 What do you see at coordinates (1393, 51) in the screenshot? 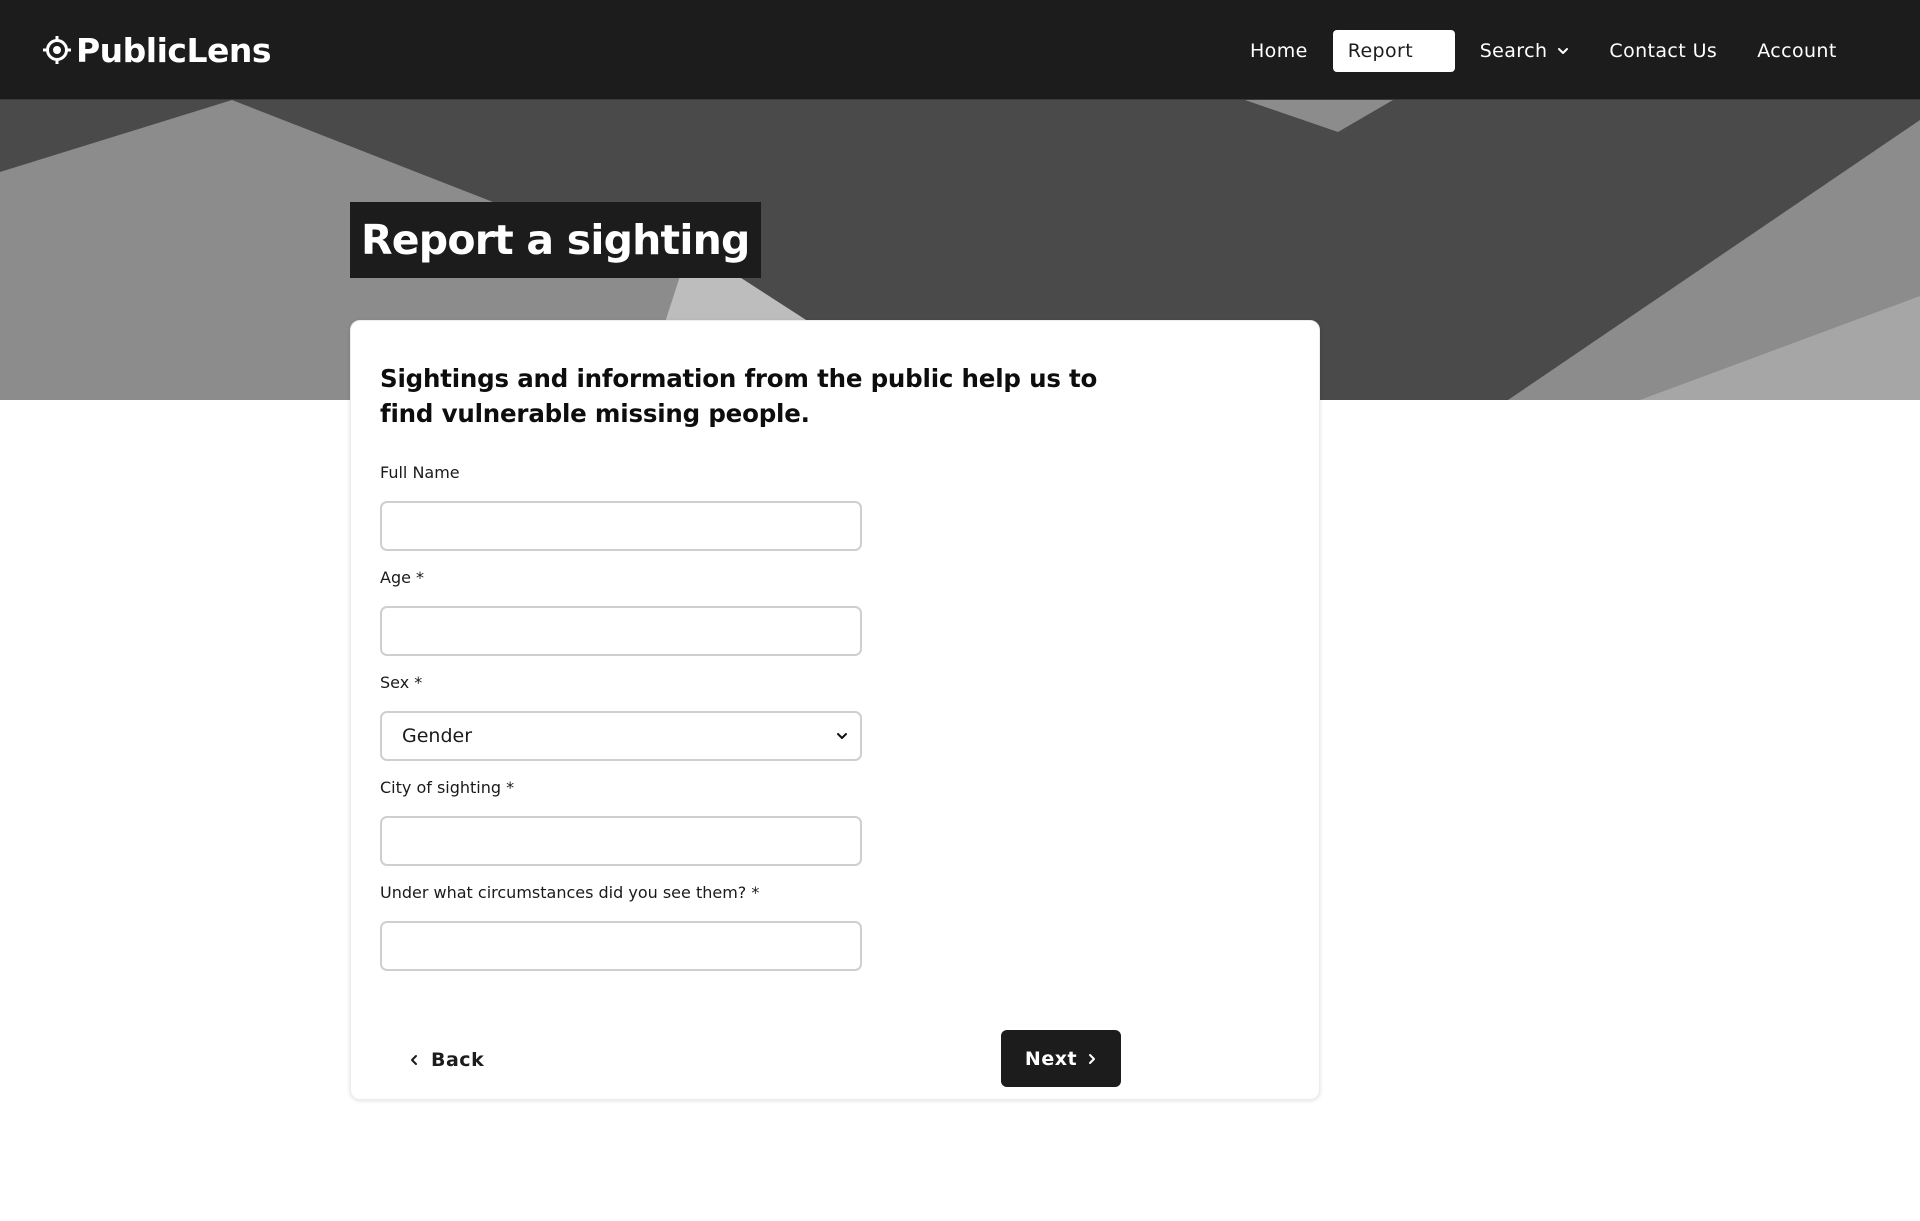
I see `nav-report: Report` at bounding box center [1393, 51].